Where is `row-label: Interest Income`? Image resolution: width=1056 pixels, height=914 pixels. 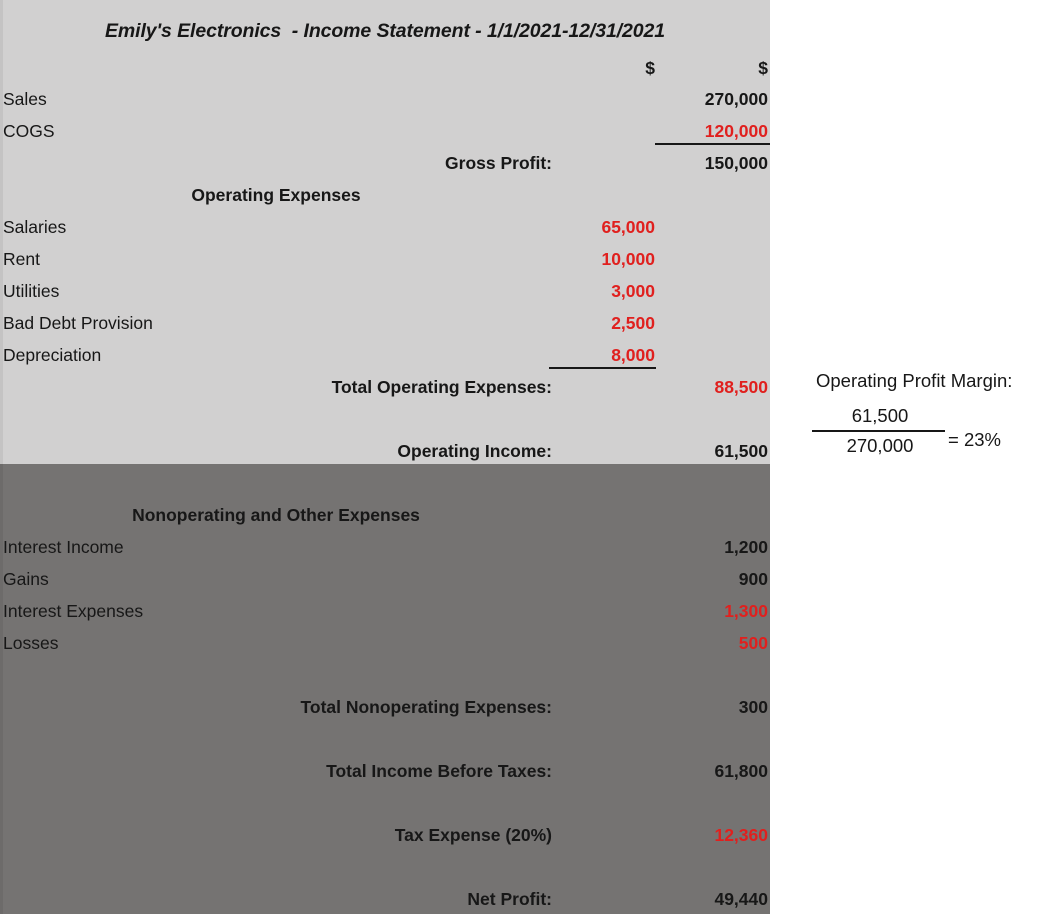
row-label: Interest Income is located at coordinates (63, 547).